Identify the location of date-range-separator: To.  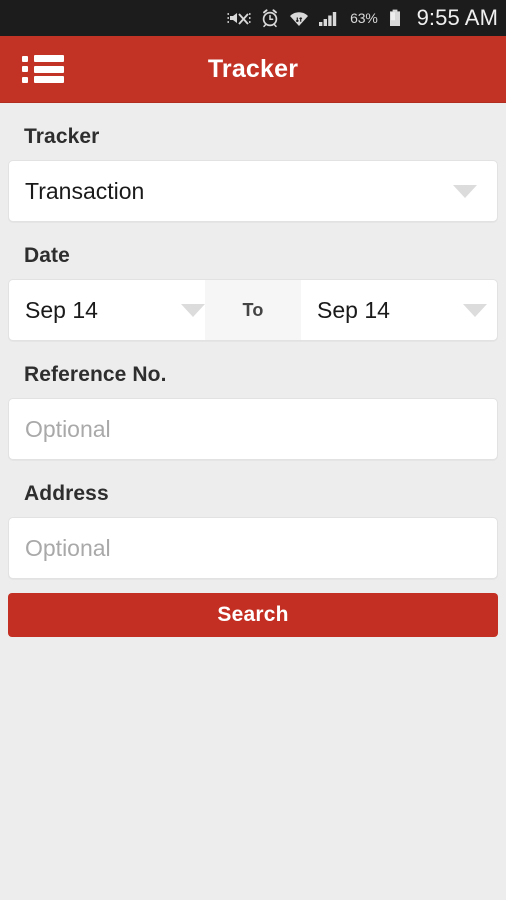
(253, 310).